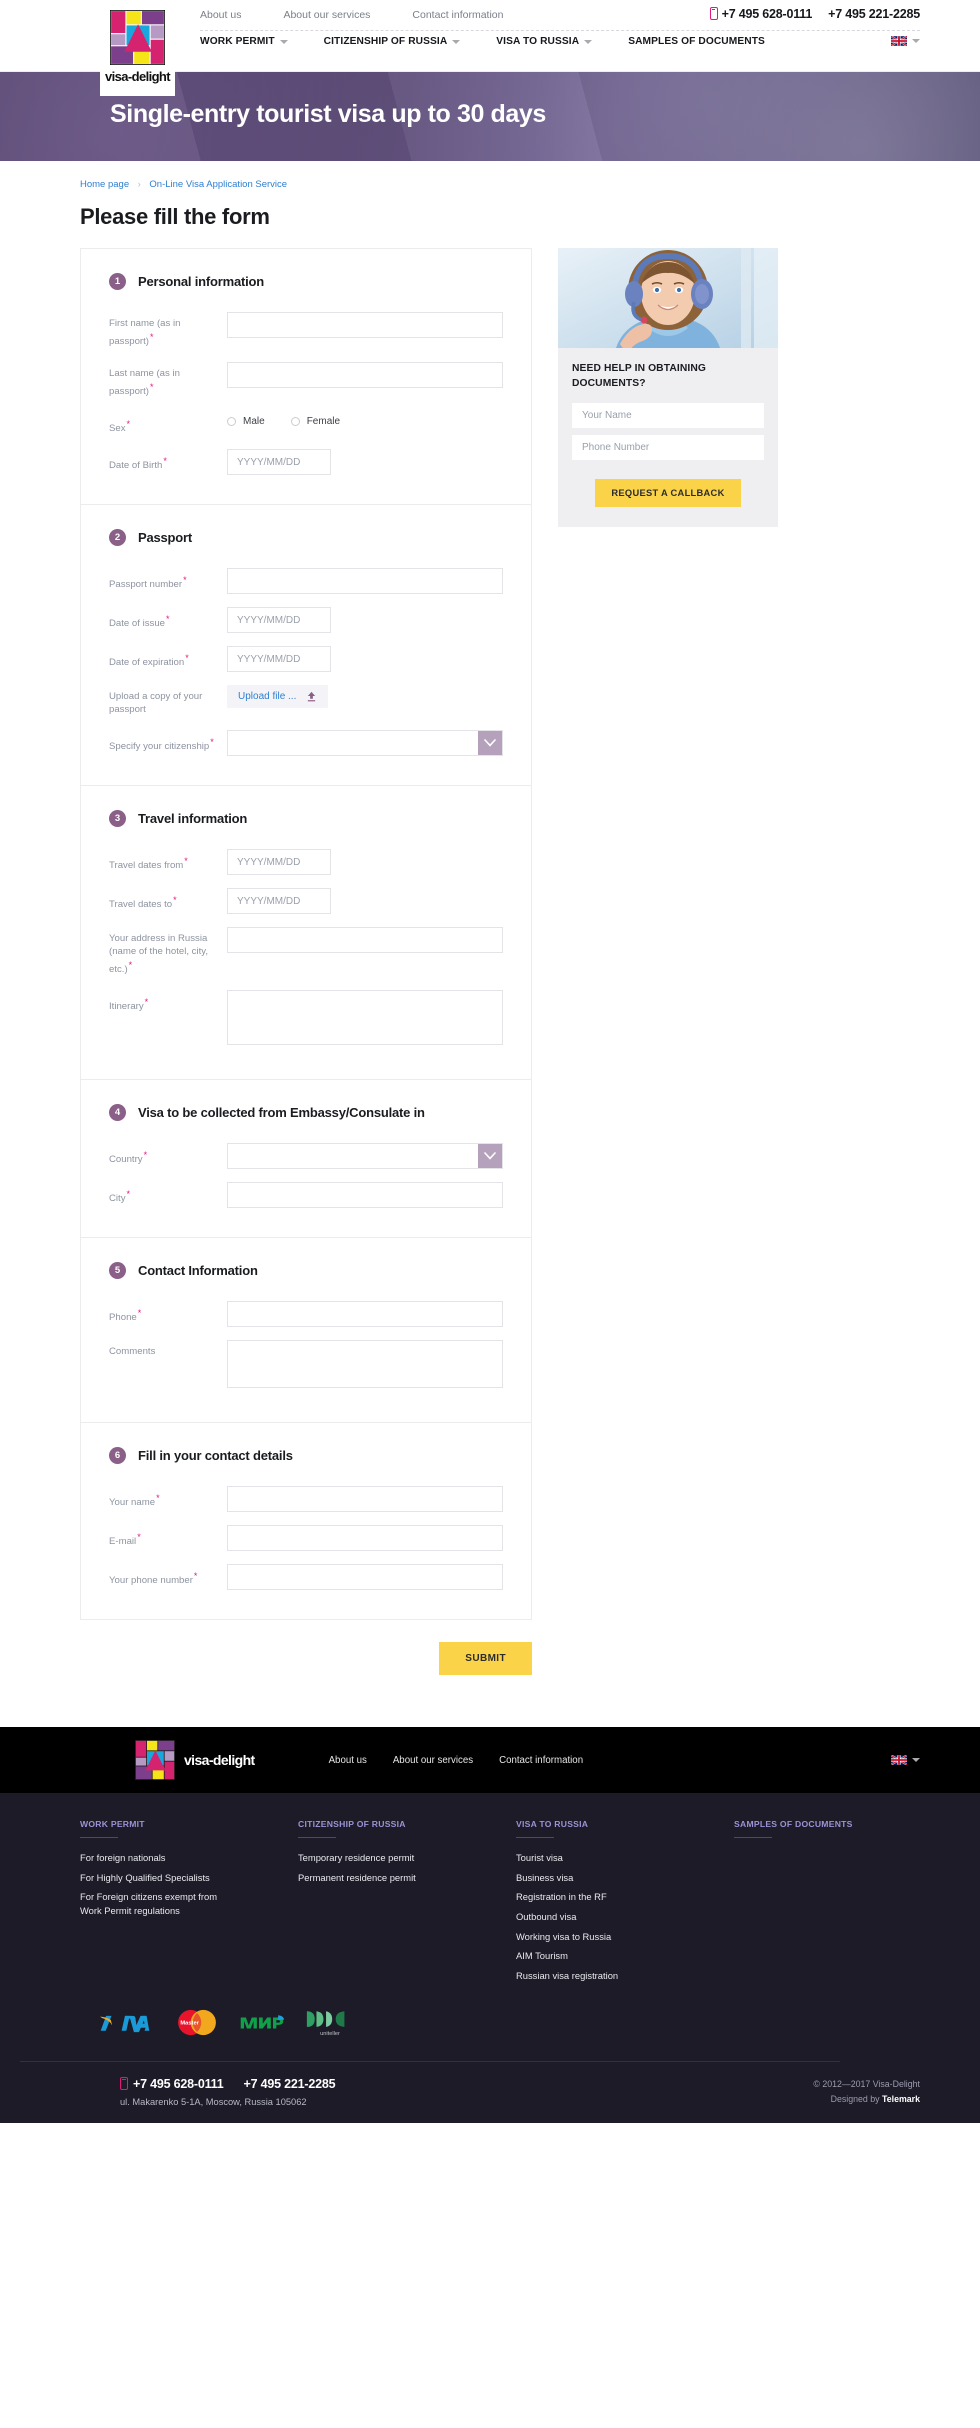 This screenshot has height=2428, width=980. I want to click on submit-button: SUBMIT, so click(485, 1659).